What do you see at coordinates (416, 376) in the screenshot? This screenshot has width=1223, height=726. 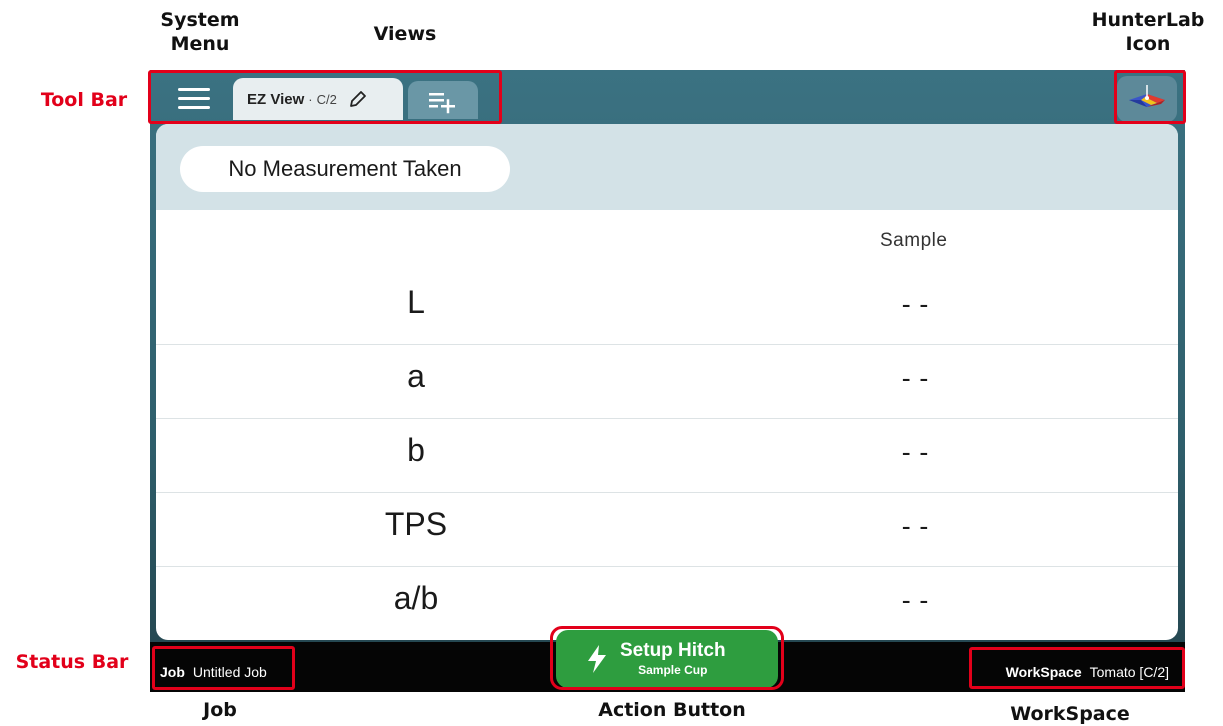 I see `row-label: a` at bounding box center [416, 376].